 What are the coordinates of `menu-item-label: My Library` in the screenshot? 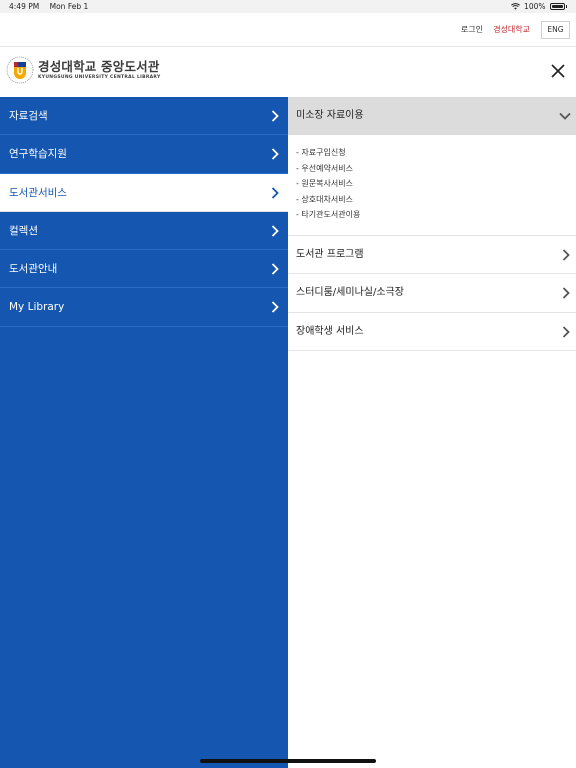 It's located at (37, 307).